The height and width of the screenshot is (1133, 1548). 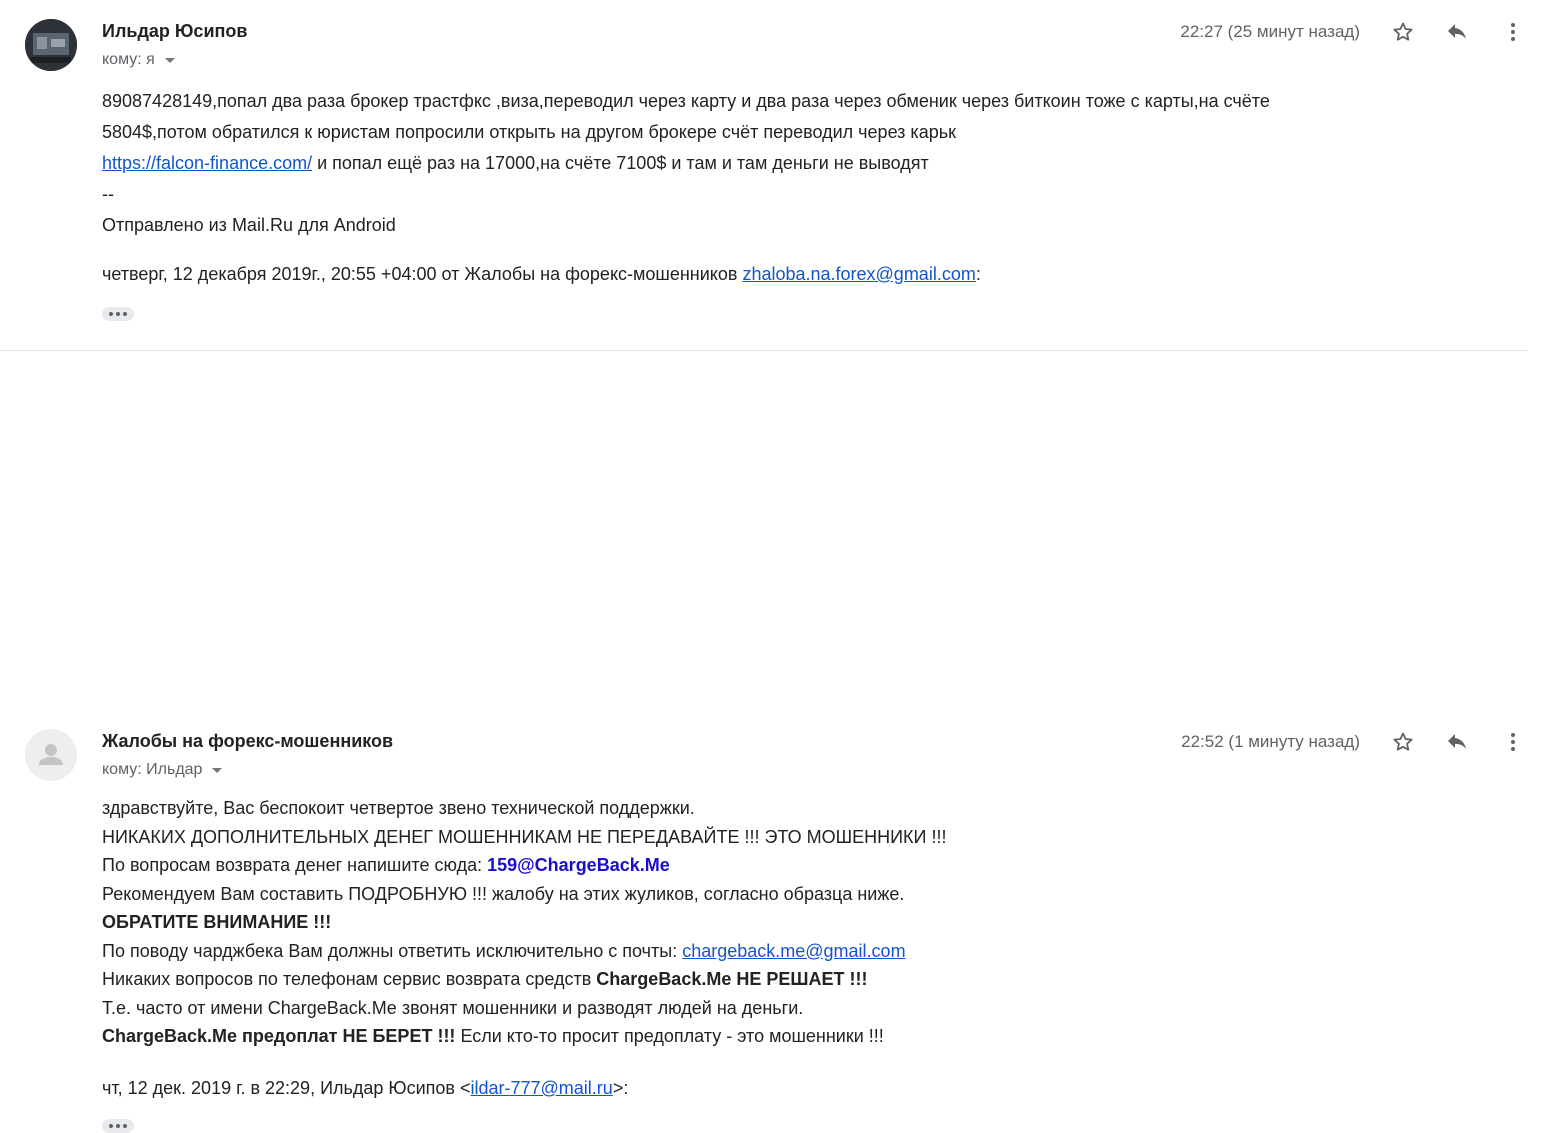 What do you see at coordinates (978, 274) in the screenshot?
I see `quote-header-suffix: :` at bounding box center [978, 274].